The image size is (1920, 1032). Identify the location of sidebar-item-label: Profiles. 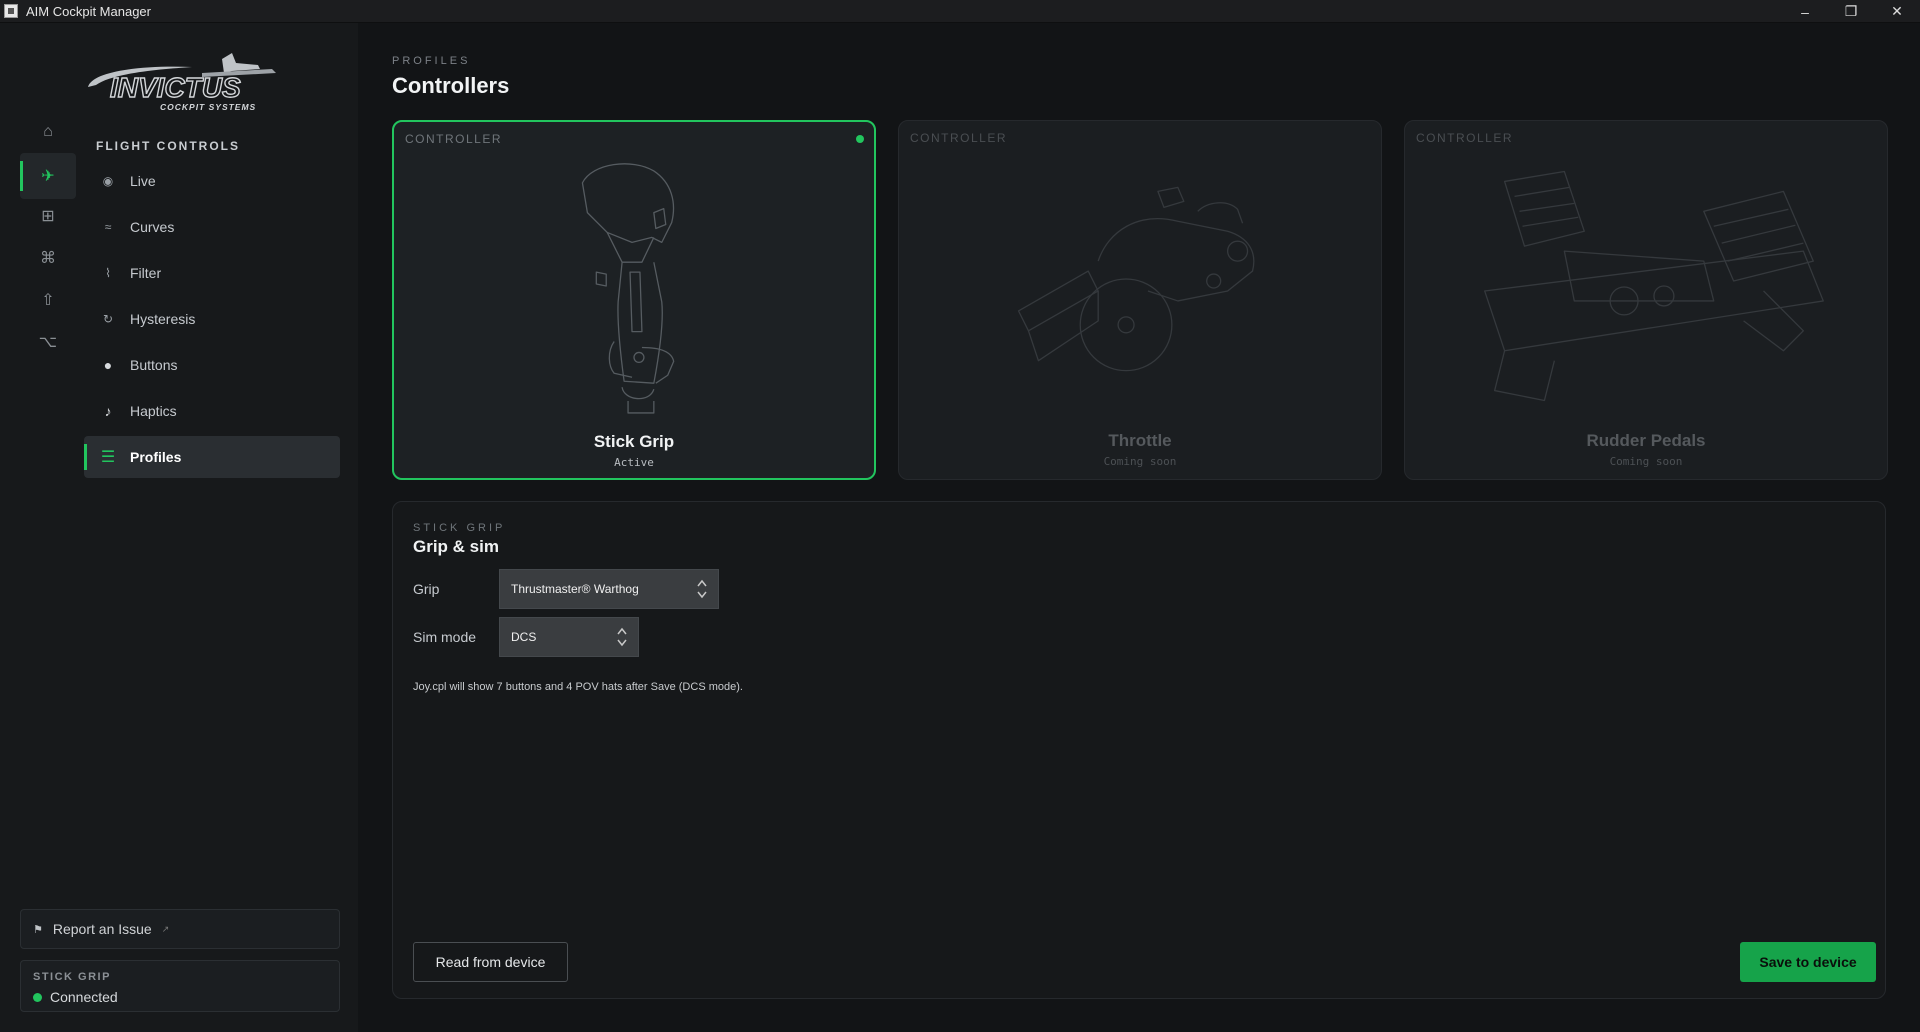
(156, 457).